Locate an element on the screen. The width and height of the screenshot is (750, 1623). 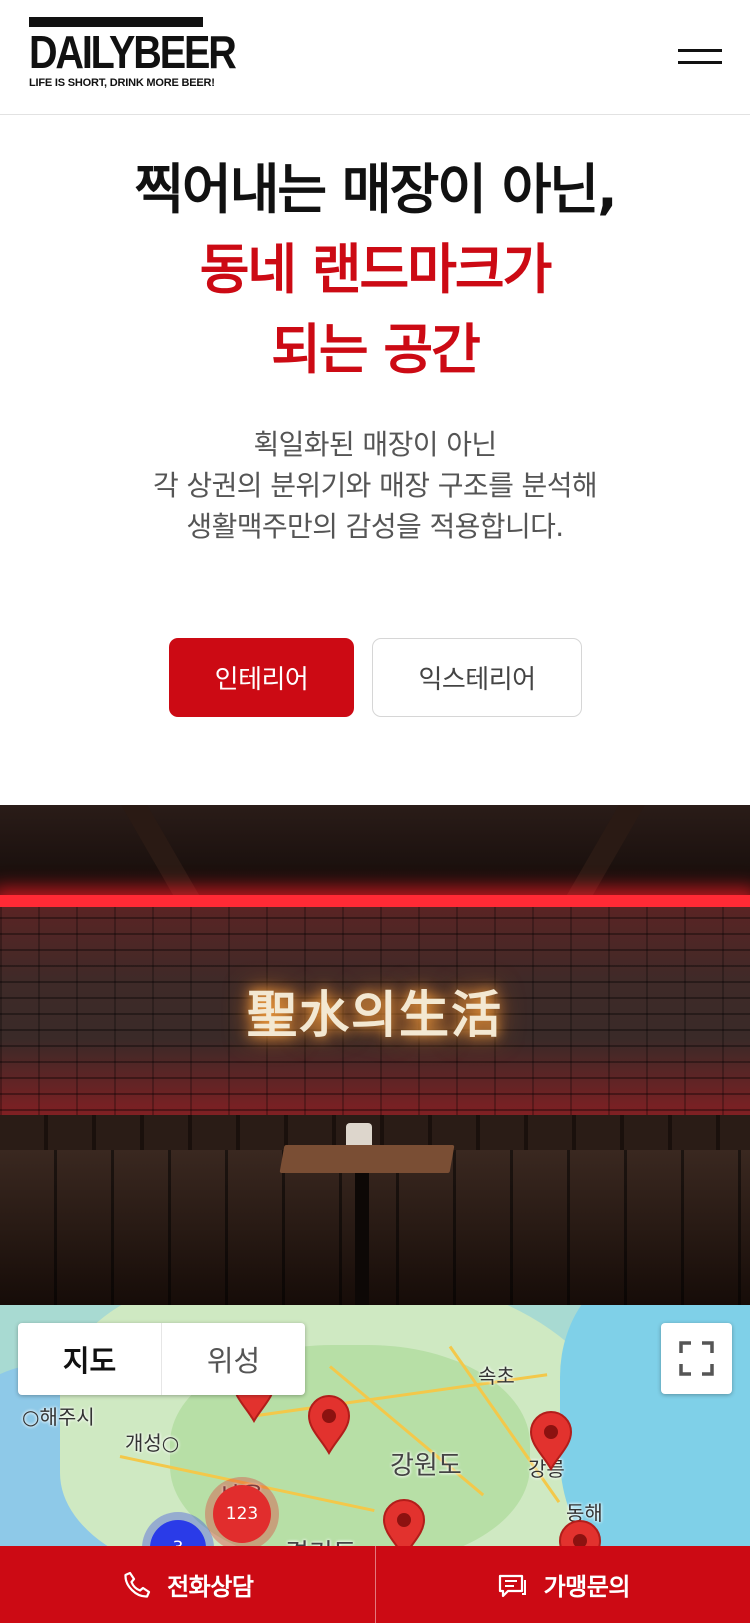
map-type-map-button: 지도 is located at coordinates (90, 1359).